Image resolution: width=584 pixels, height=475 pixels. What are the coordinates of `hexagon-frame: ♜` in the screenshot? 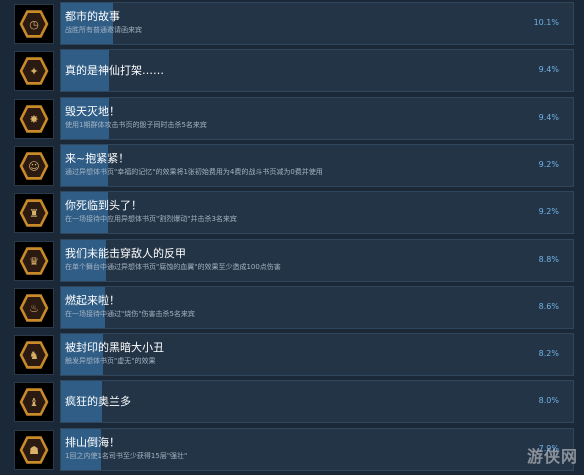 It's located at (34, 213).